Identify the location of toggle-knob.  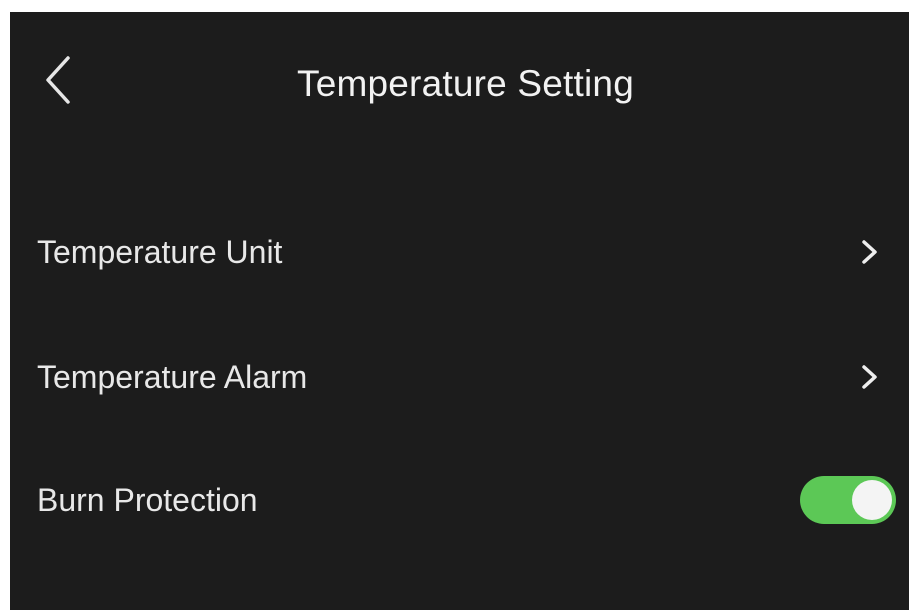
(872, 500).